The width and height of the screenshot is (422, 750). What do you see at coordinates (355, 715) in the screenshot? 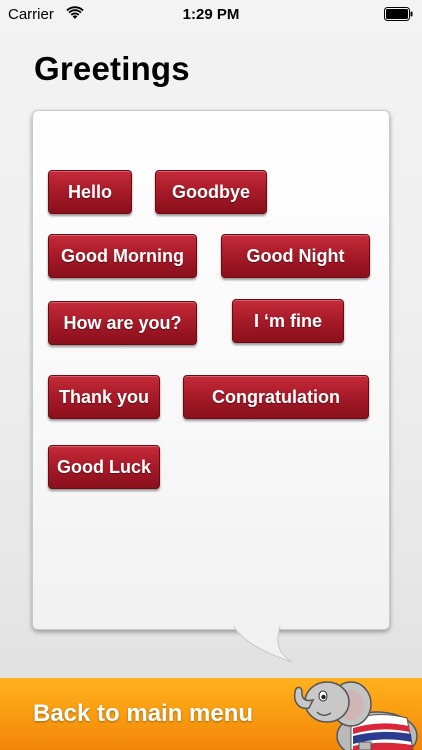
I see `elephant-icon` at bounding box center [355, 715].